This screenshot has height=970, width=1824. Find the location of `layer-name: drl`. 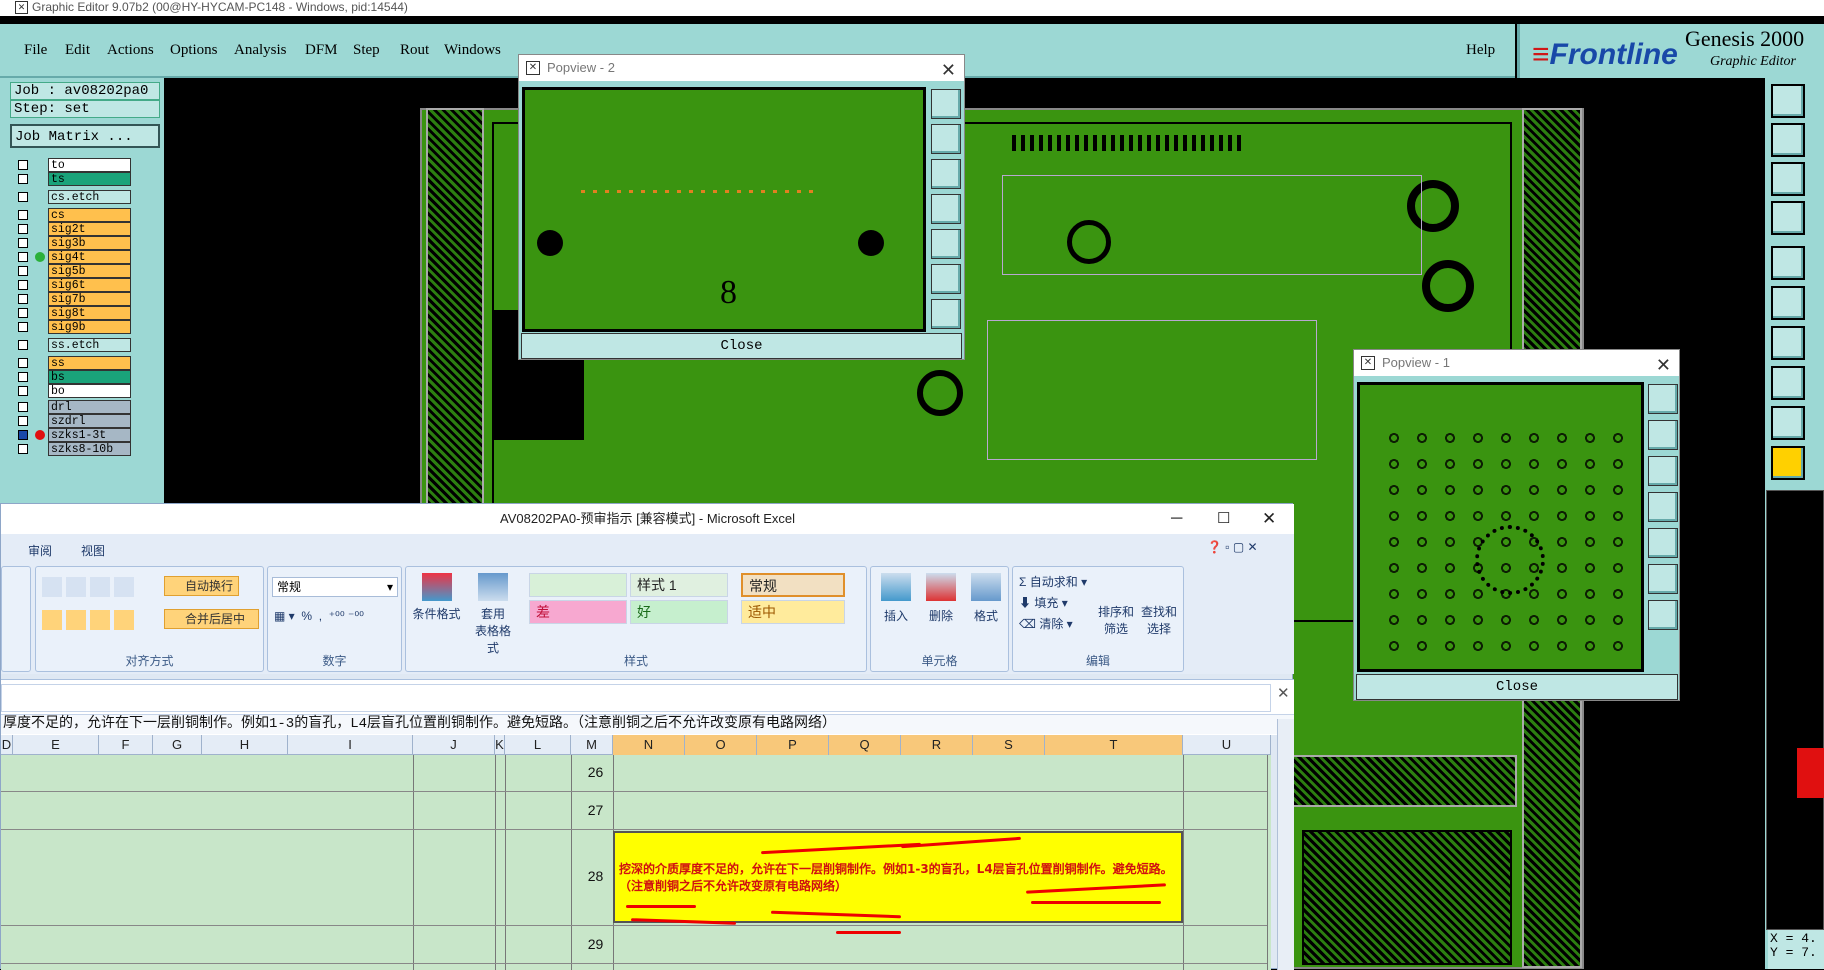

layer-name: drl is located at coordinates (89, 407).